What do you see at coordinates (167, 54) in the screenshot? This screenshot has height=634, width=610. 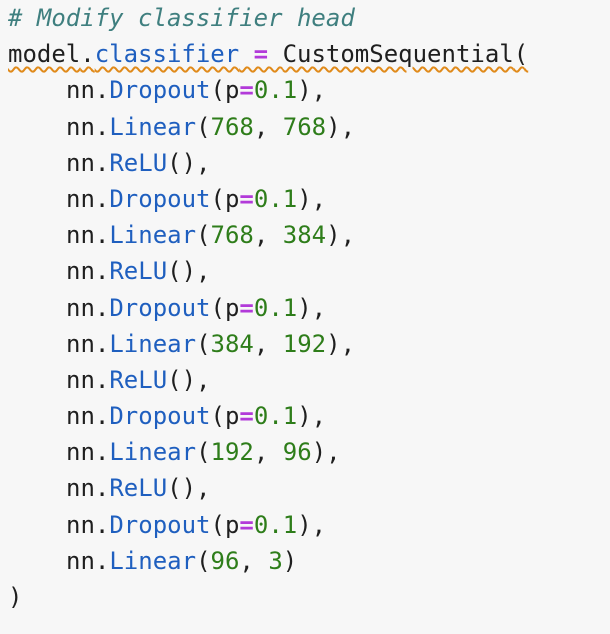 I see `classifier-attribute: classifier` at bounding box center [167, 54].